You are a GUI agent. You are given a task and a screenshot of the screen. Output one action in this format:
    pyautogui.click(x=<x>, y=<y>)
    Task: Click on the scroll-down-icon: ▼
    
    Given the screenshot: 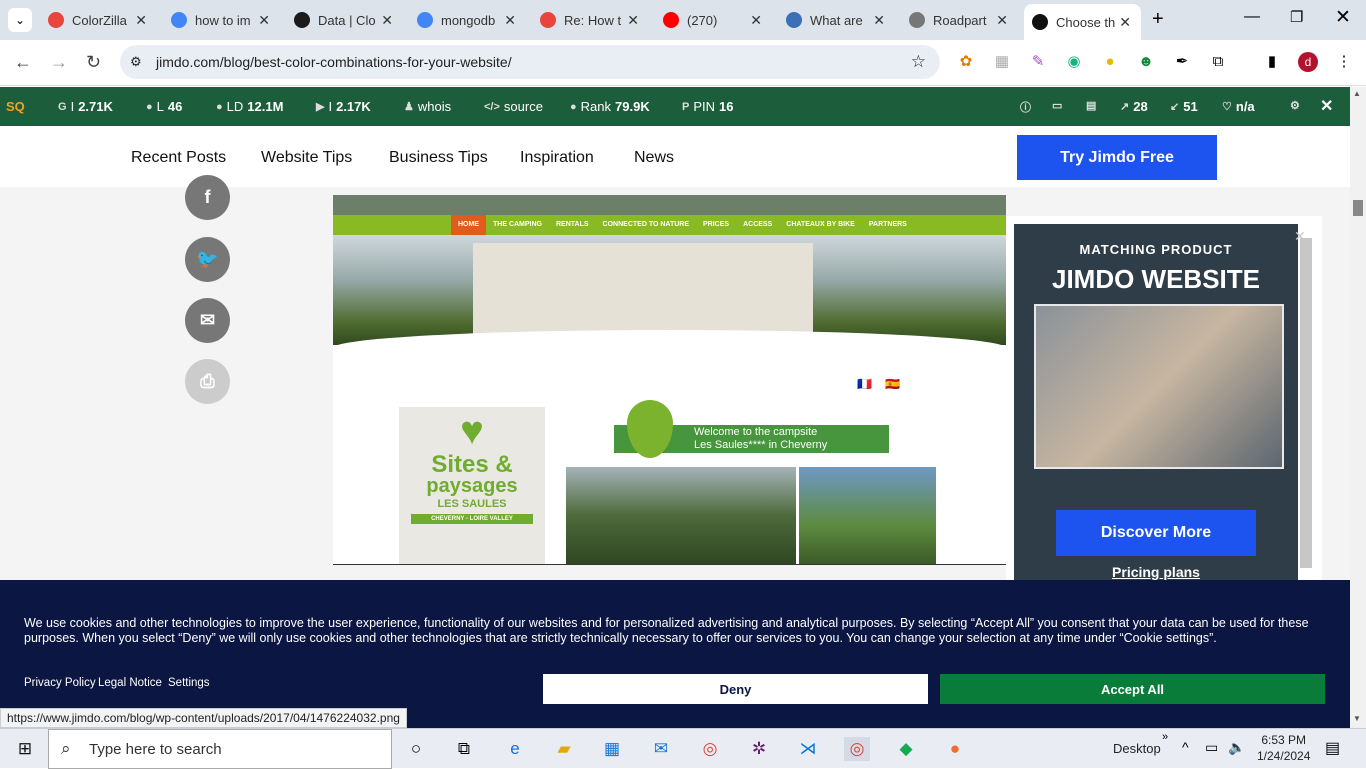 What is the action you would take?
    pyautogui.click(x=1357, y=718)
    